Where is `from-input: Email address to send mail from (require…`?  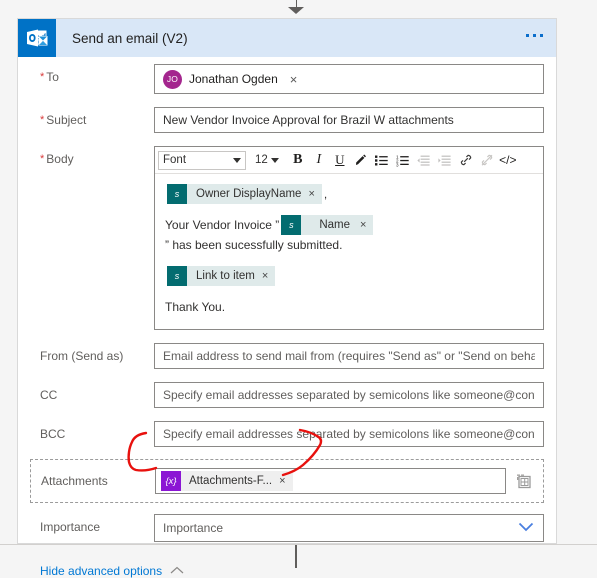 from-input: Email address to send mail from (require… is located at coordinates (349, 356).